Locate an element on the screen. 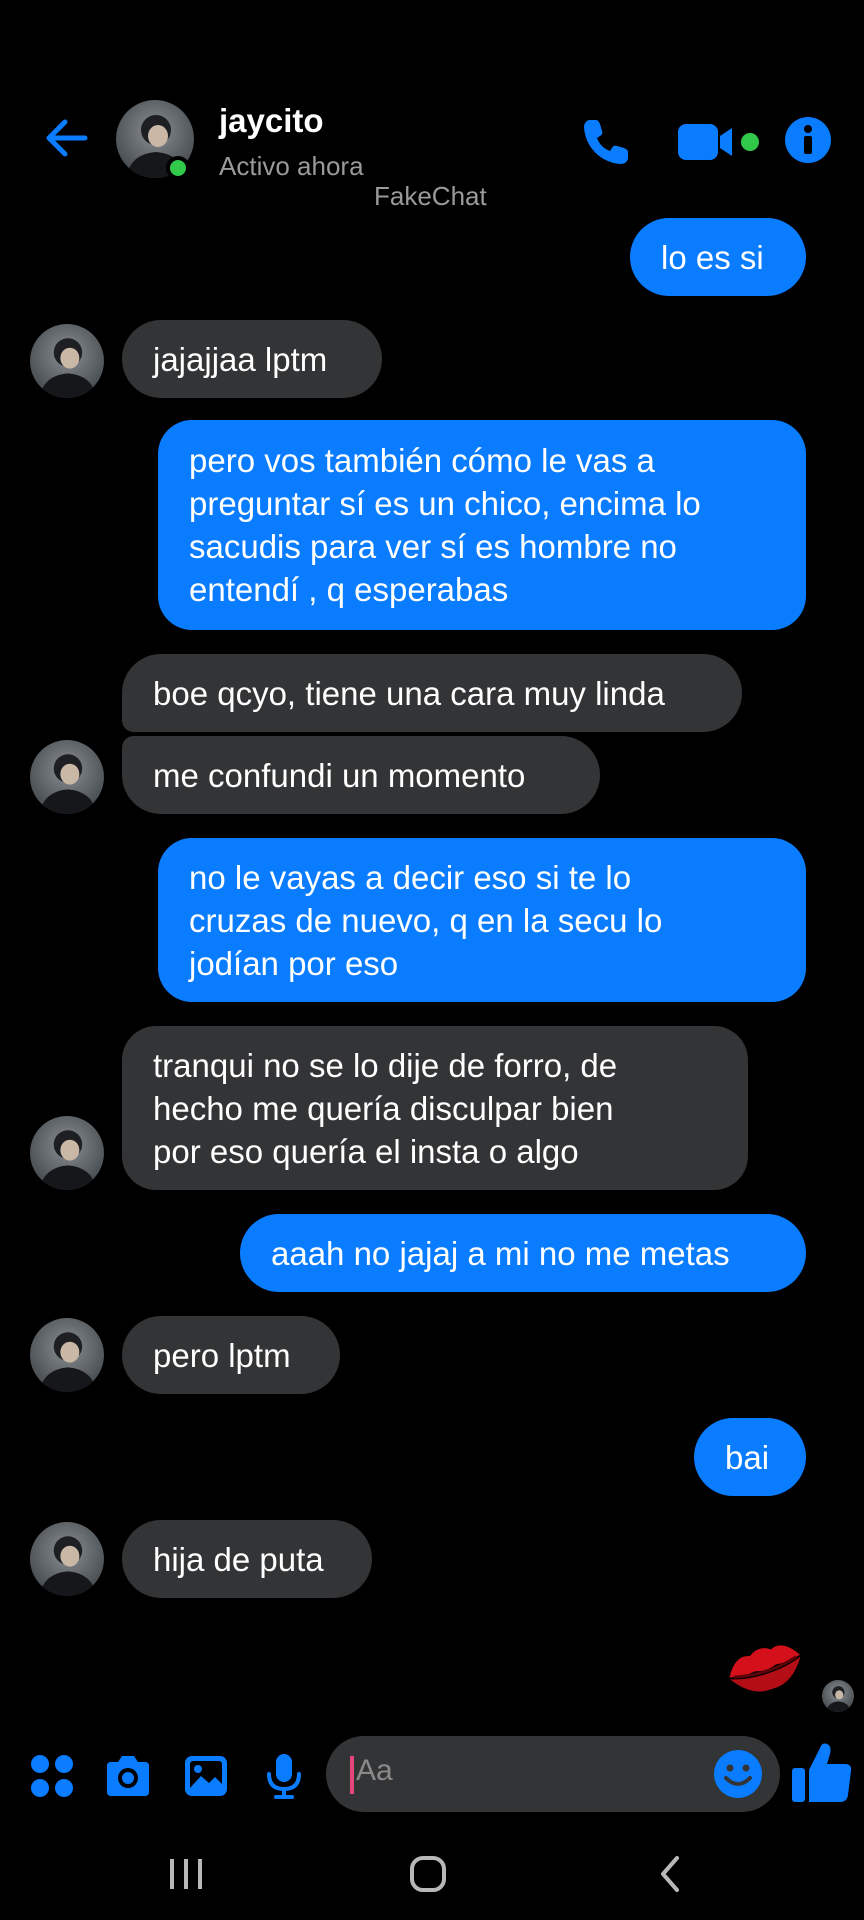 This screenshot has height=1920, width=864. recent-apps-button is located at coordinates (186, 1874).